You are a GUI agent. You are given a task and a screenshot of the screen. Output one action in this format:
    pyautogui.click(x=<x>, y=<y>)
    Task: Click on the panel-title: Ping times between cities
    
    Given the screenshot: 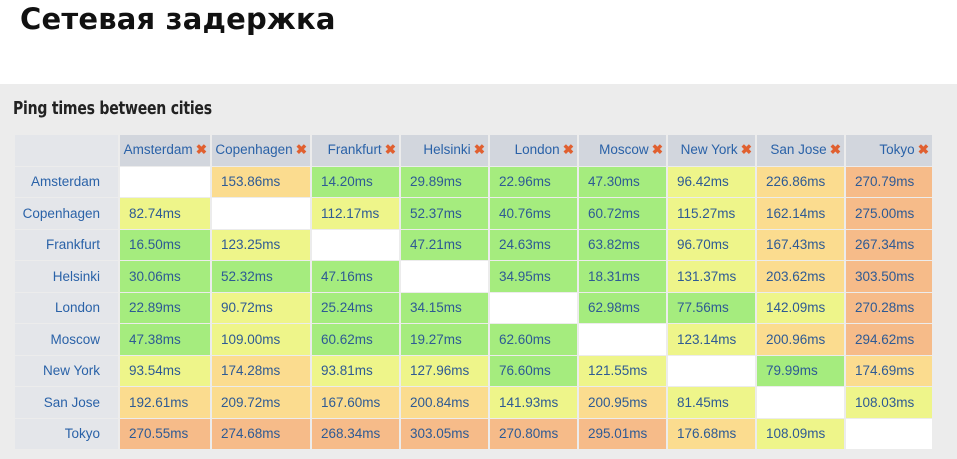 What is the action you would take?
    pyautogui.click(x=112, y=108)
    